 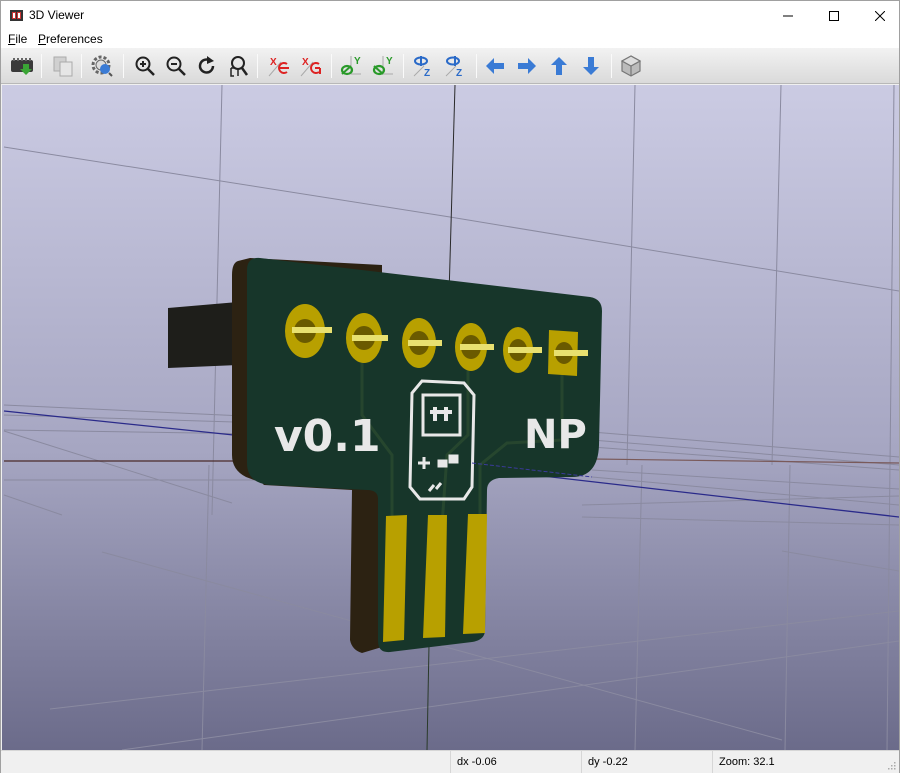 I want to click on rotate-y-ccw-icon: Y, so click(x=382, y=66).